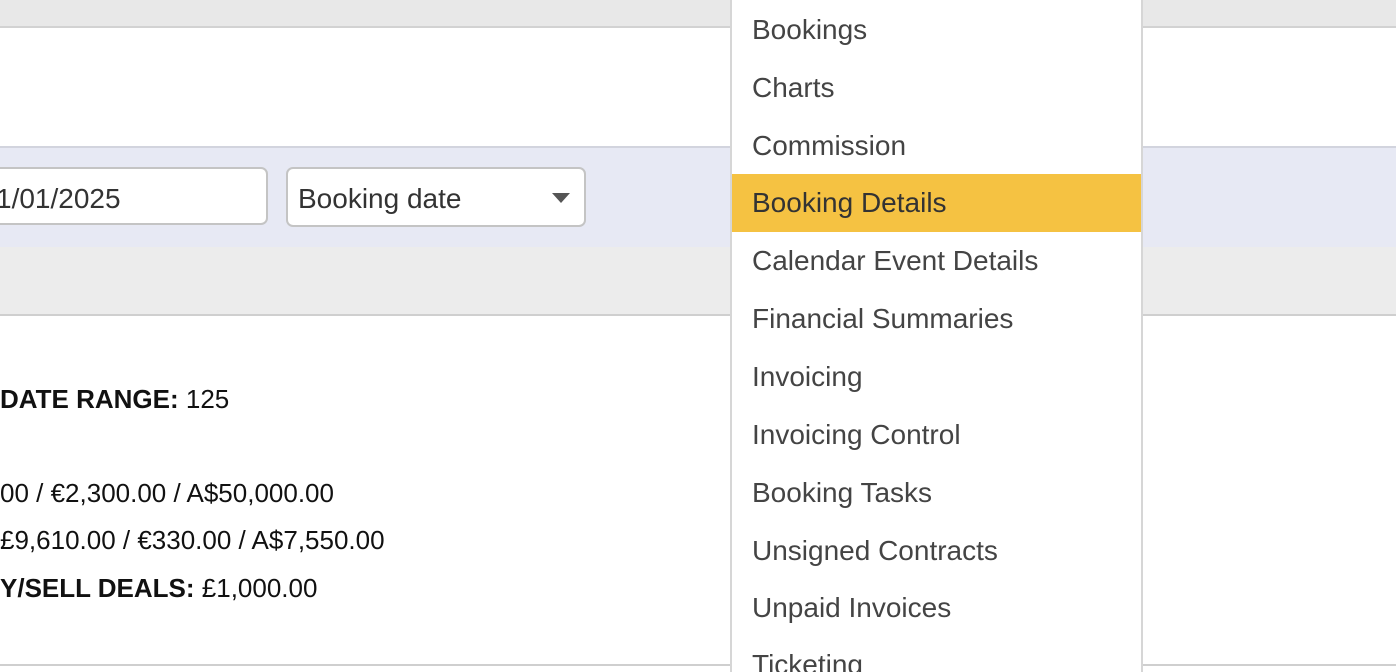 The height and width of the screenshot is (672, 1396). I want to click on toolbar-band, so click(698, 281).